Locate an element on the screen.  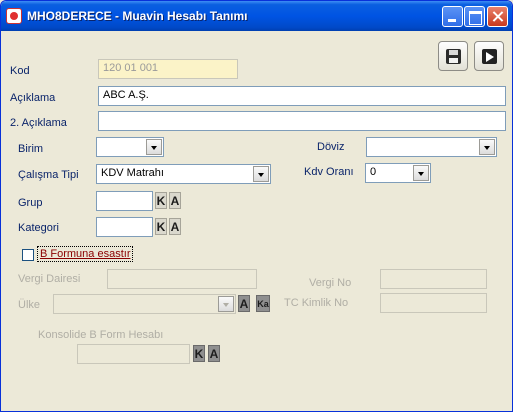
ulke-a-button: A is located at coordinates (244, 303).